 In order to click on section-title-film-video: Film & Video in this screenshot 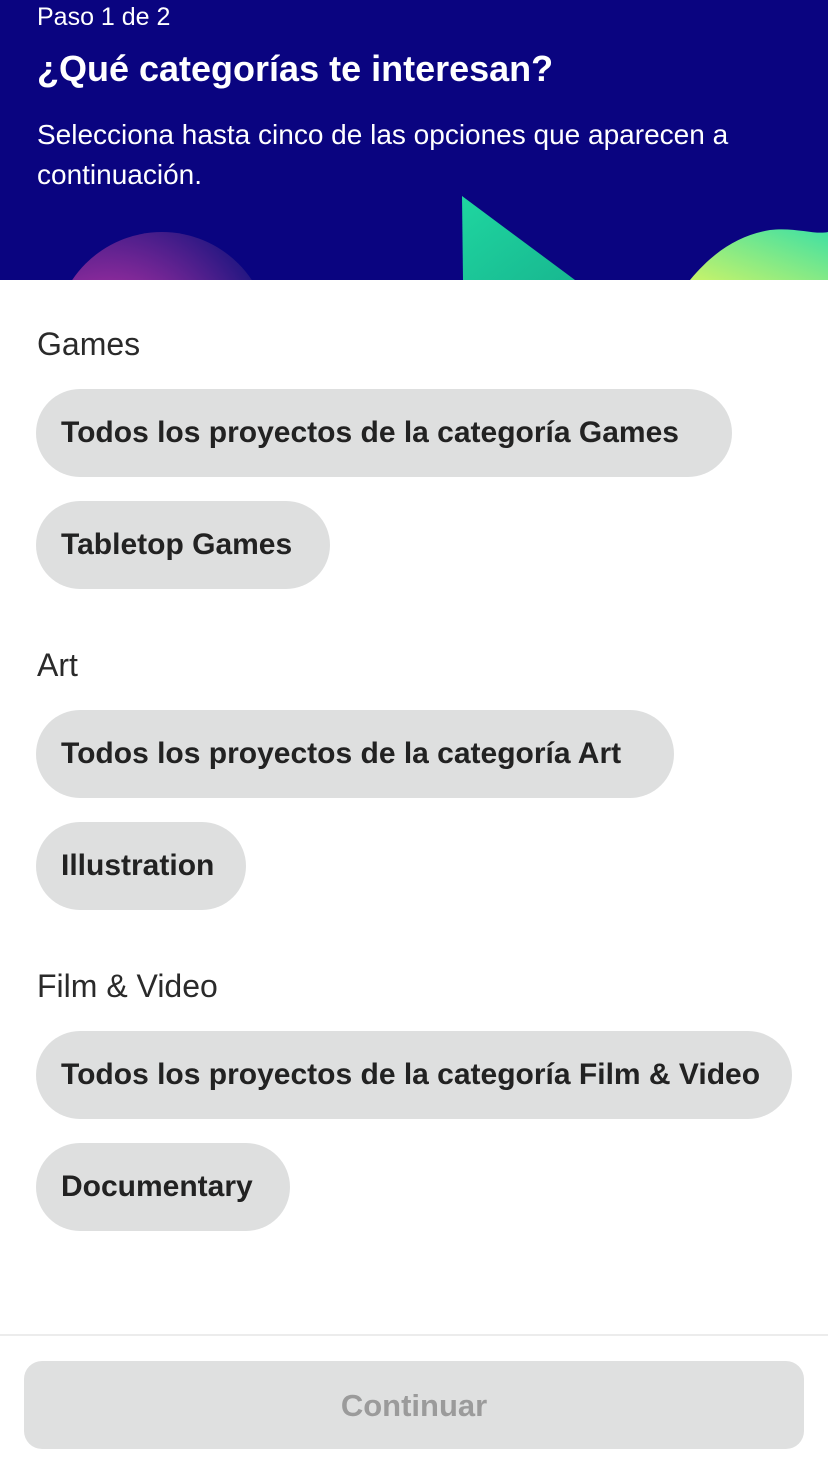, I will do `click(127, 986)`.